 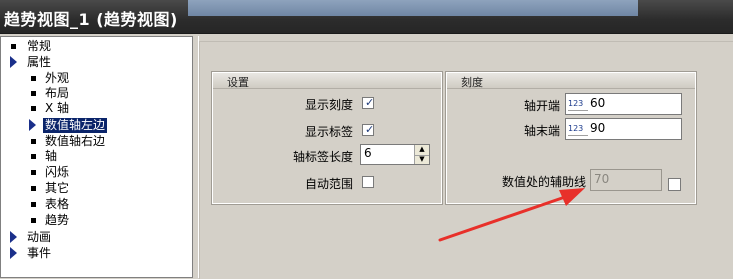 I want to click on axis-end-label: 轴末端, so click(x=541, y=131).